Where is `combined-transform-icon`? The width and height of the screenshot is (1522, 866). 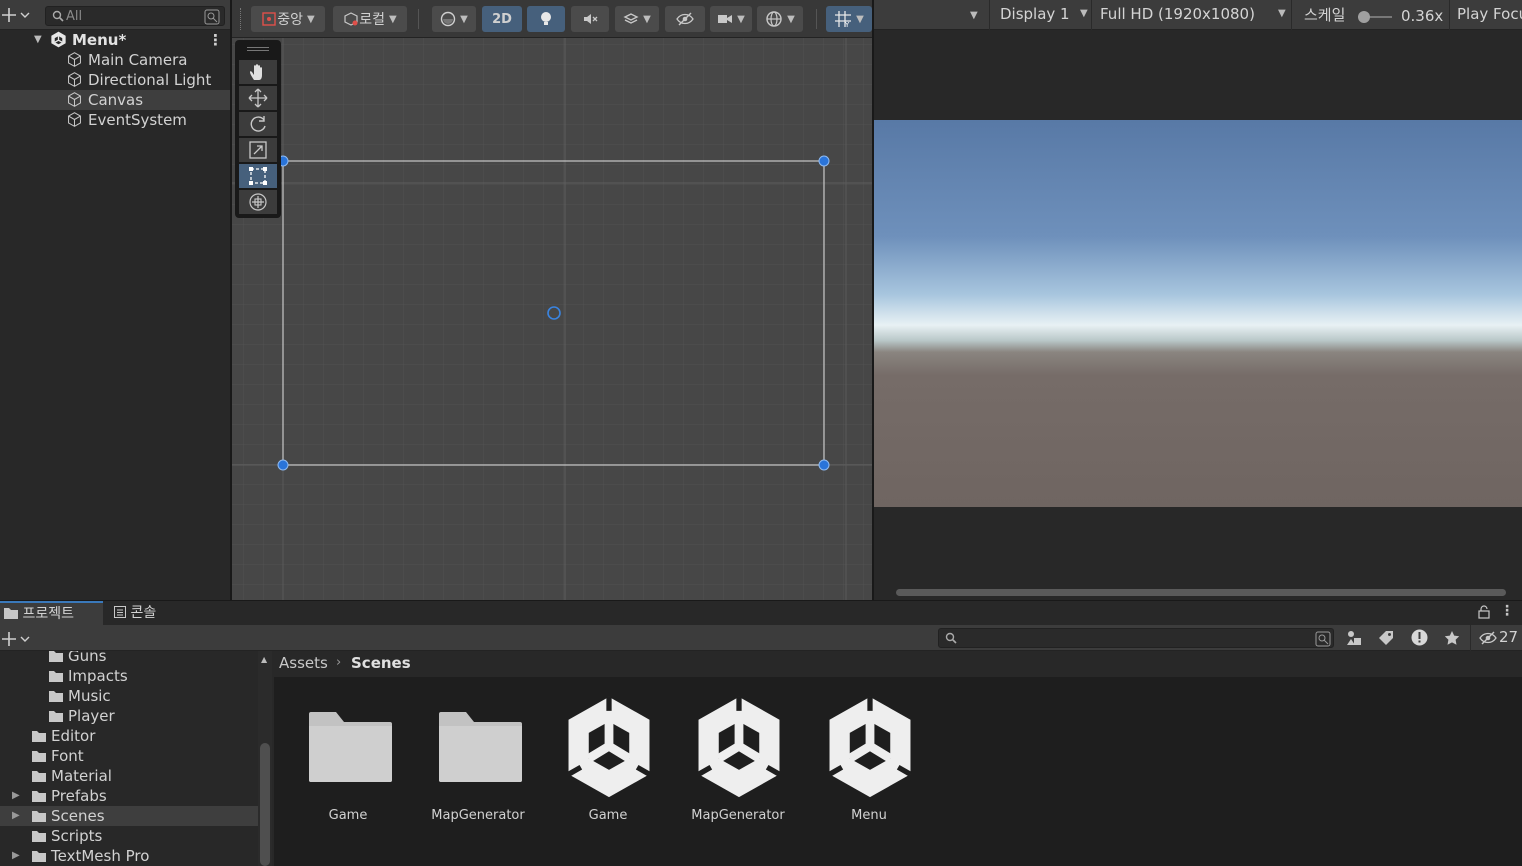
combined-transform-icon is located at coordinates (258, 202).